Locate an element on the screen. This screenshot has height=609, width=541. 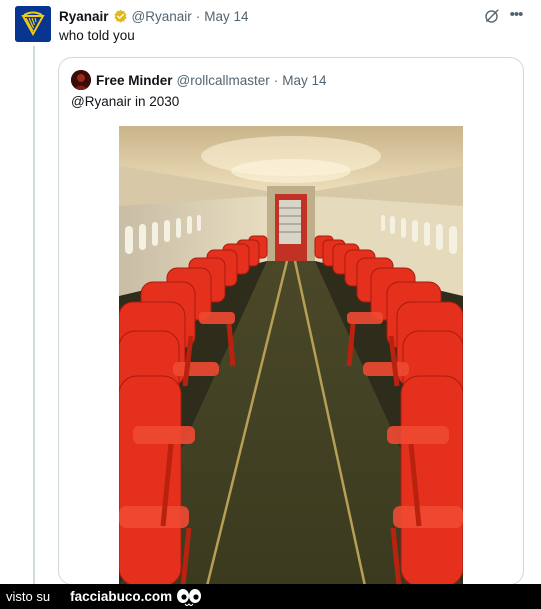
eyes-icon is located at coordinates (189, 597).